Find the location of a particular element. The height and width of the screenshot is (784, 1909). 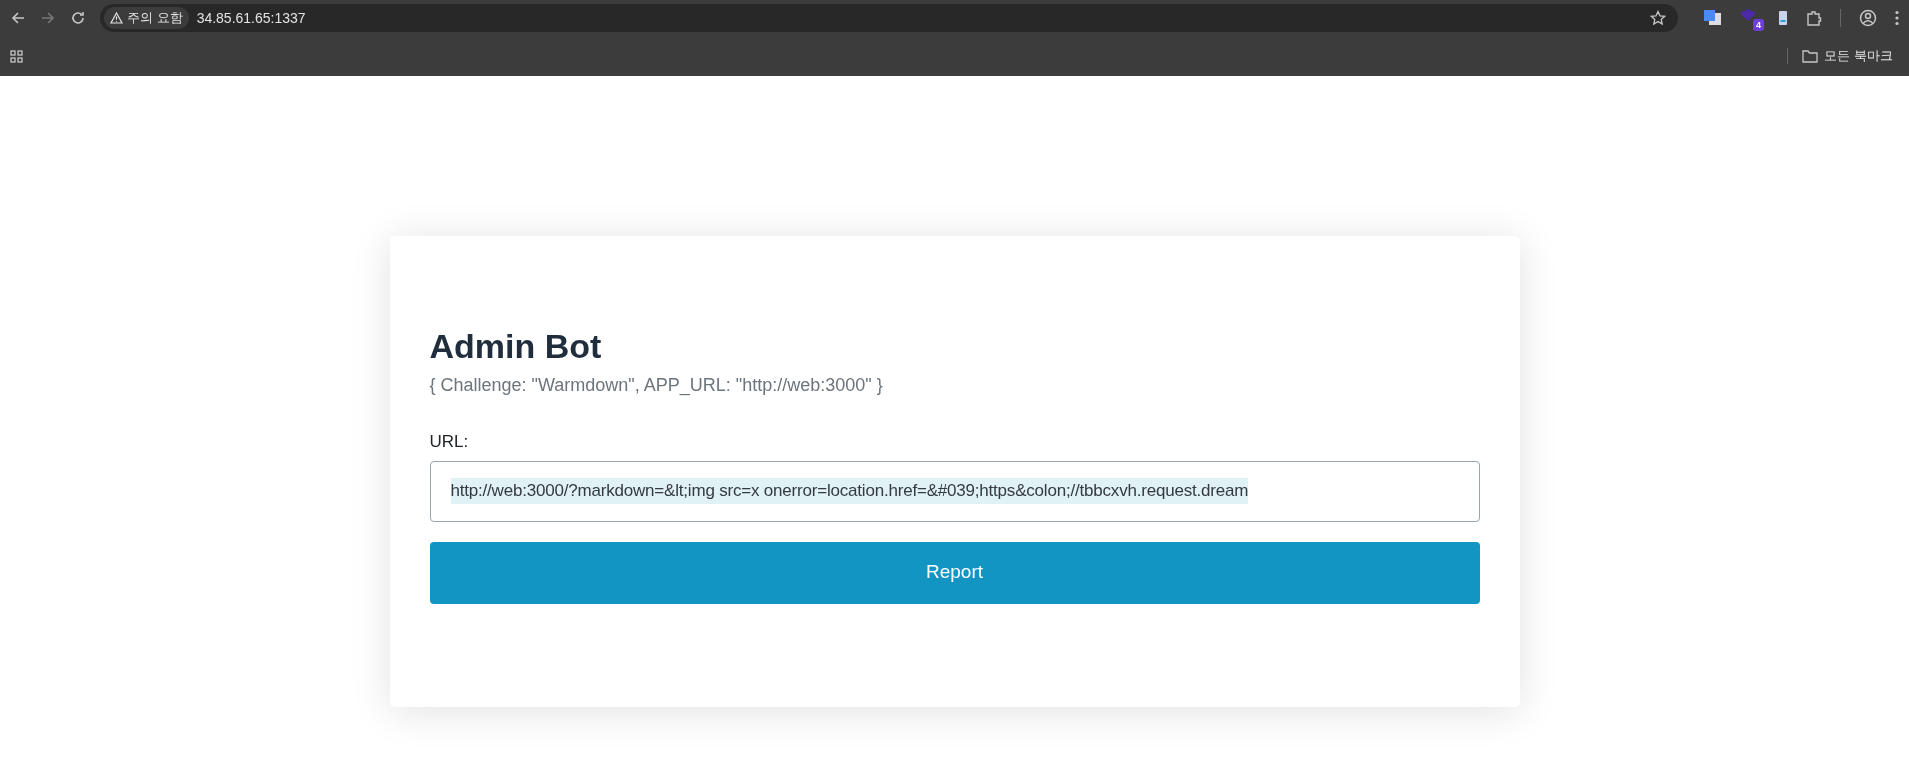

address-text: 34.85.61.65:1337 is located at coordinates (251, 18).